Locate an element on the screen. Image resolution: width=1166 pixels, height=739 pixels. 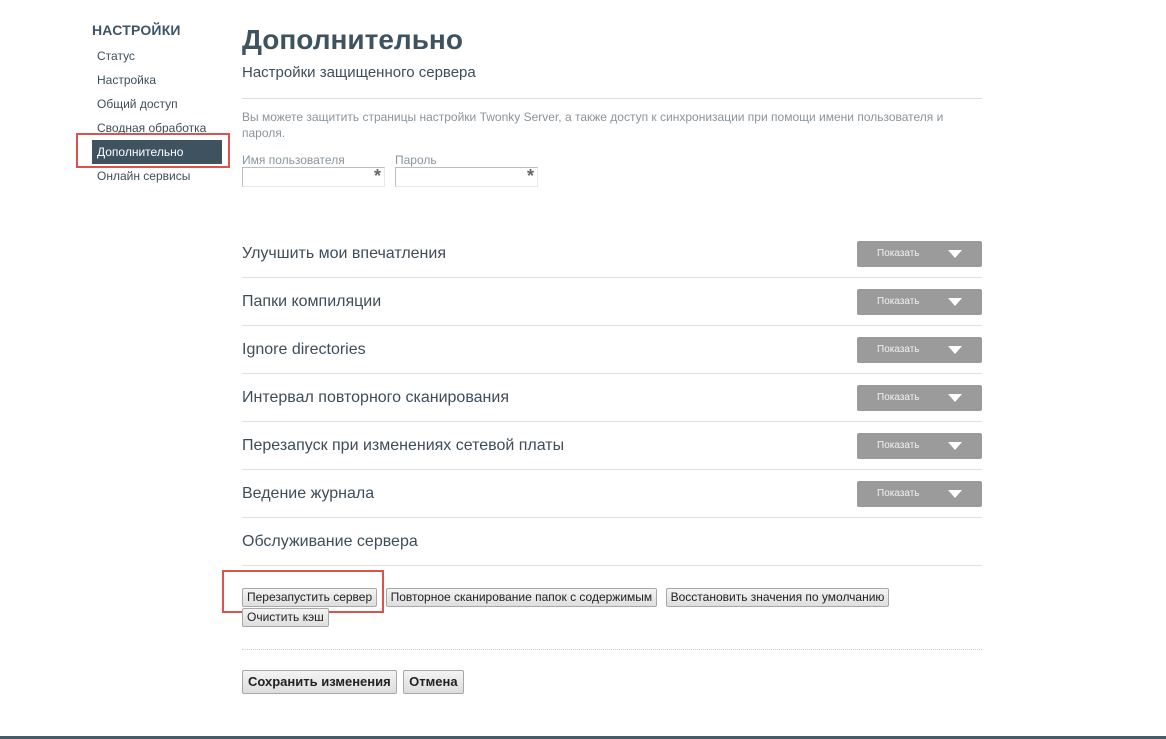
page-subtitle: Настройки защищенного сервера is located at coordinates (359, 72).